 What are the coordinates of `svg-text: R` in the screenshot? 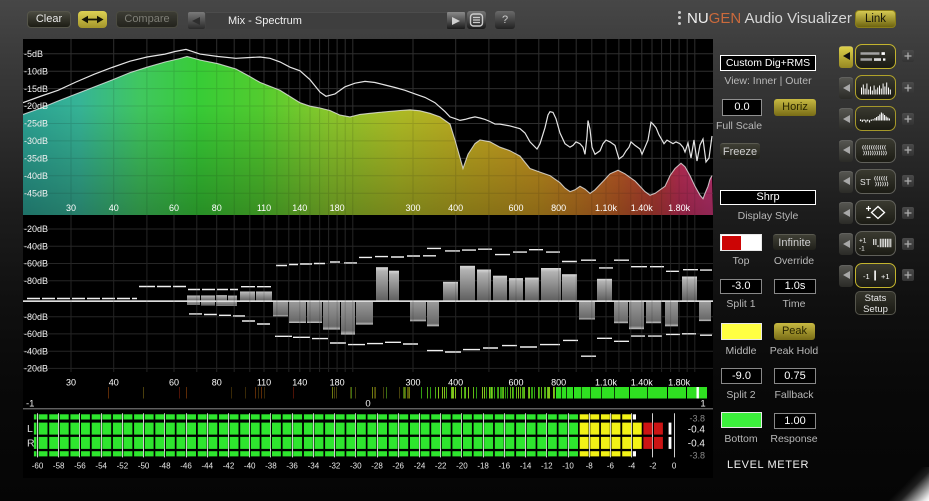 It's located at (31, 443).